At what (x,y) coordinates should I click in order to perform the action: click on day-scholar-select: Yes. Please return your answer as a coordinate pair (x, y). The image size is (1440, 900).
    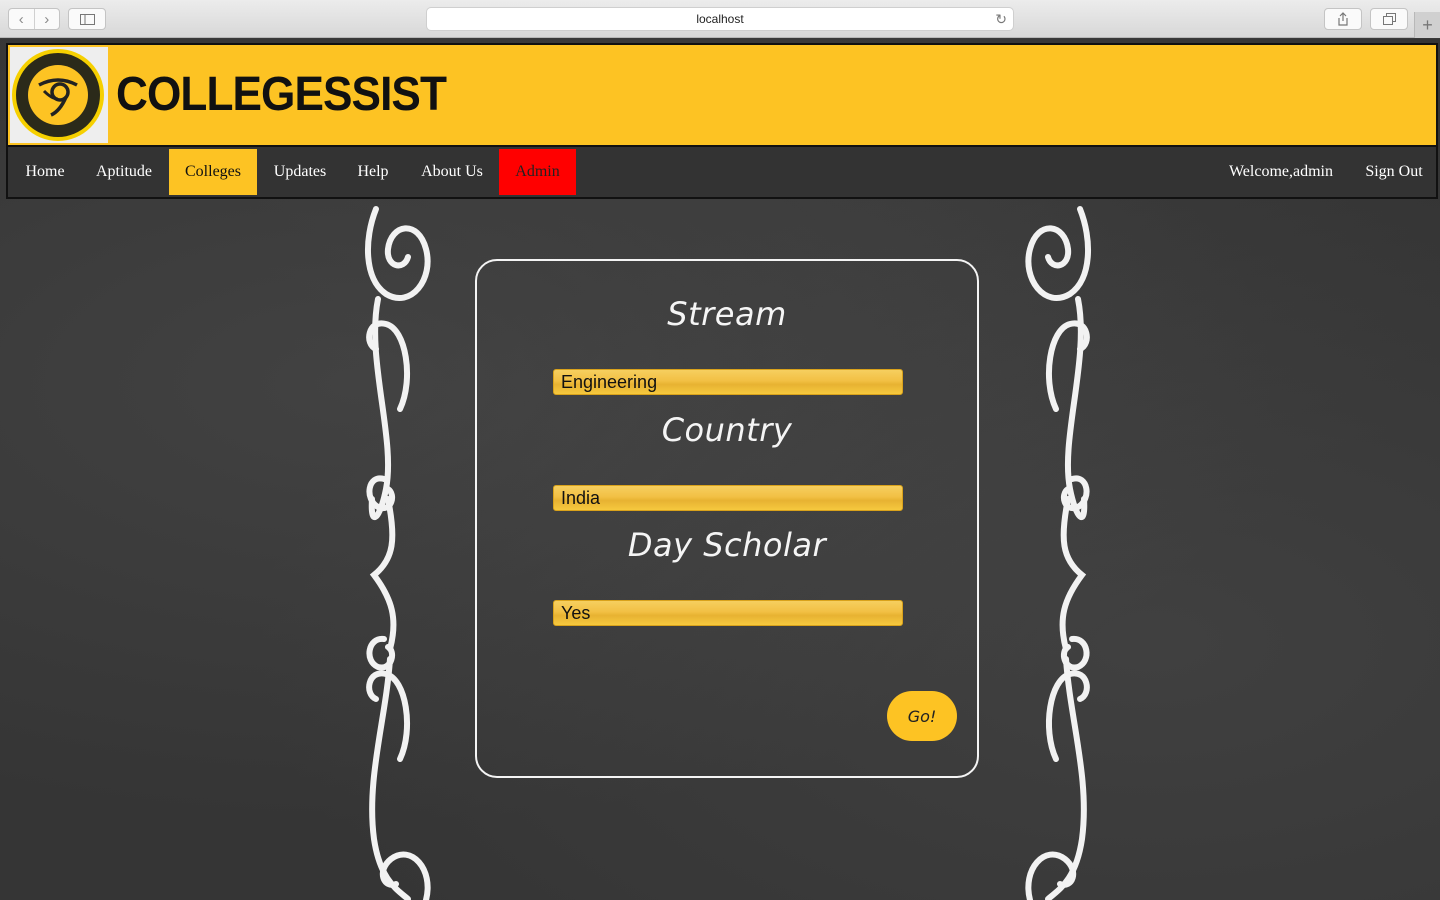
    Looking at the image, I should click on (728, 613).